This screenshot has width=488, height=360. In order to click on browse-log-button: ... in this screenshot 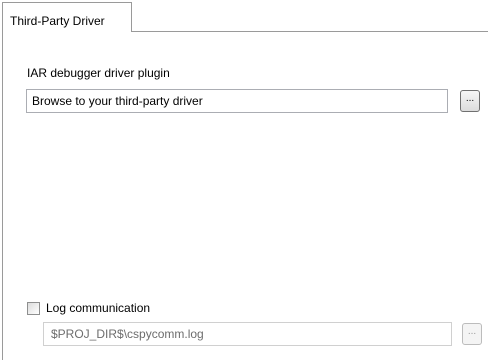, I will do `click(472, 334)`.